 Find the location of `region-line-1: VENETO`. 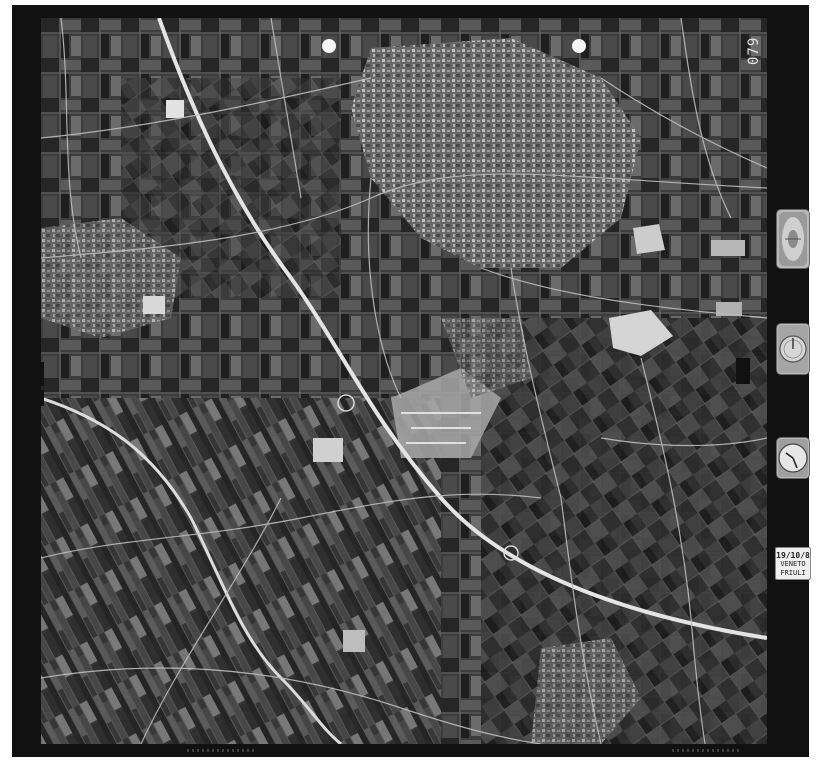

region-line-1: VENETO is located at coordinates (793, 564).